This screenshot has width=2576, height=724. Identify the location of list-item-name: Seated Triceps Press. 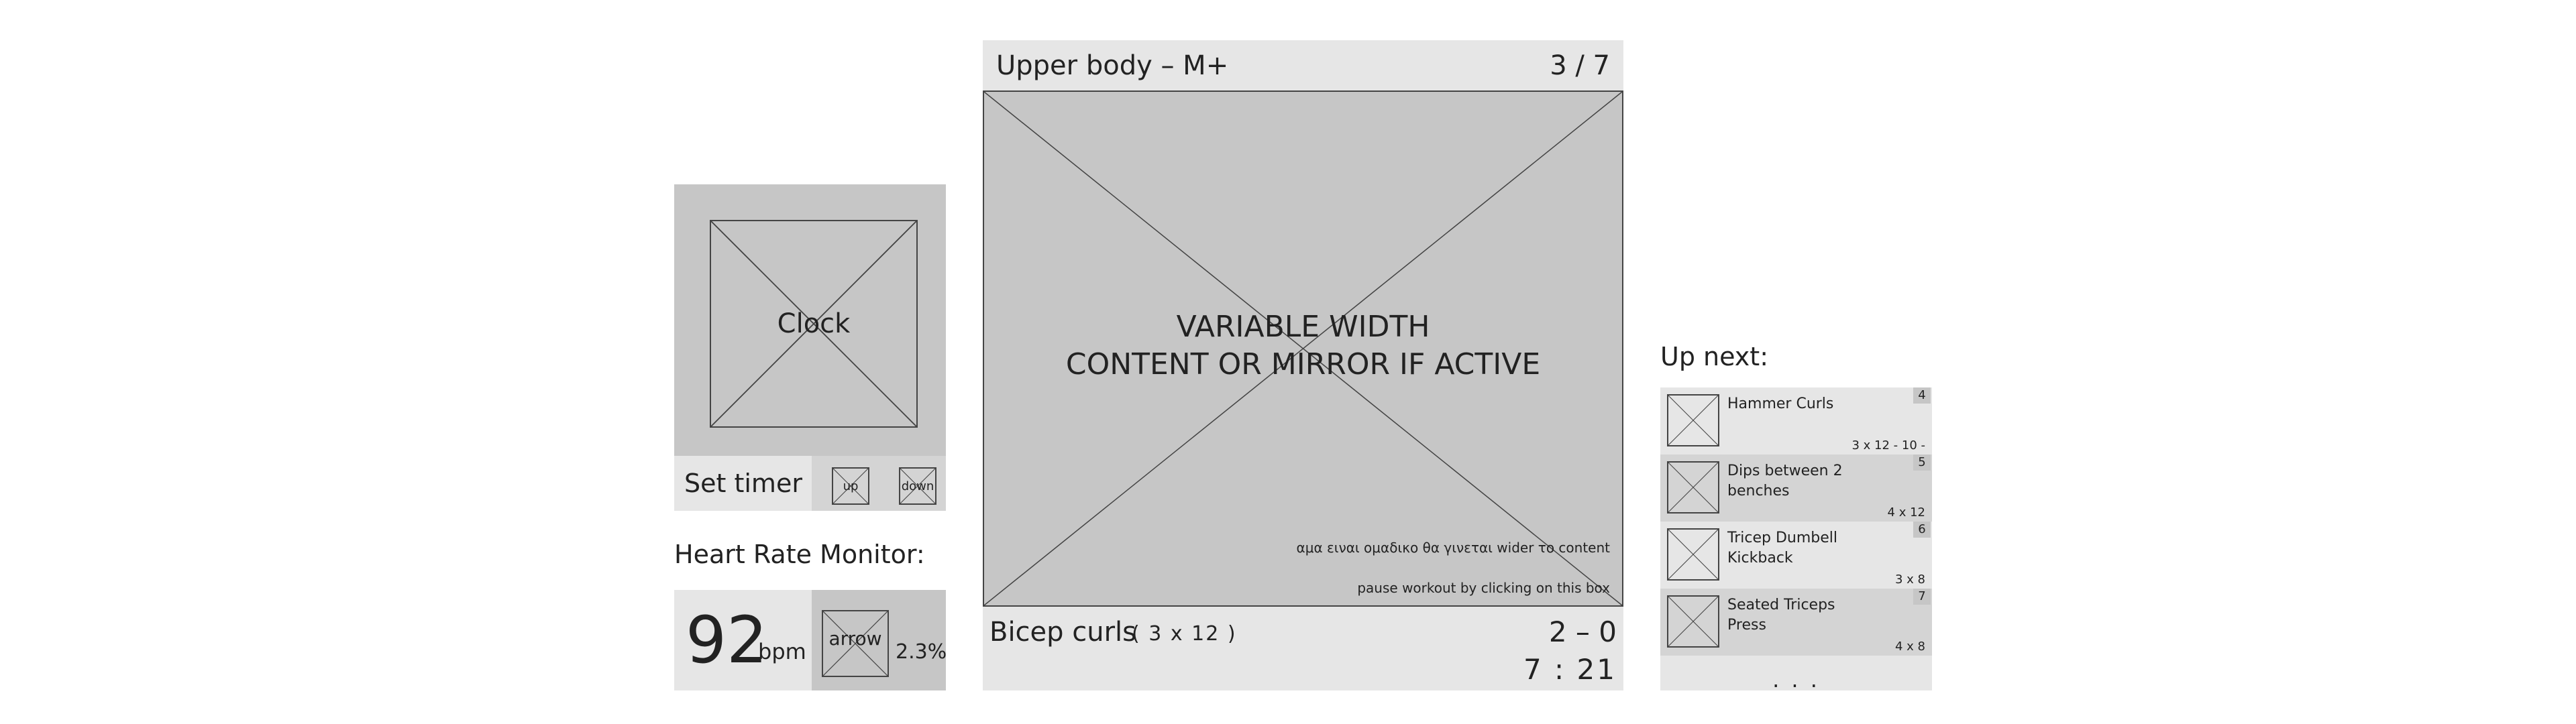
(1781, 615).